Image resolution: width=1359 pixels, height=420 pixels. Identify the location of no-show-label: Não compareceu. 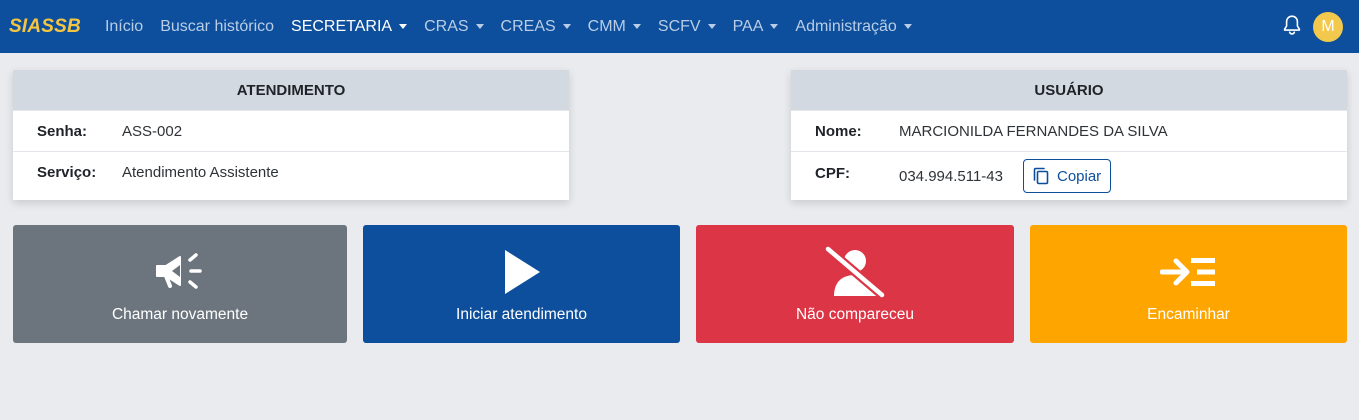
(855, 314).